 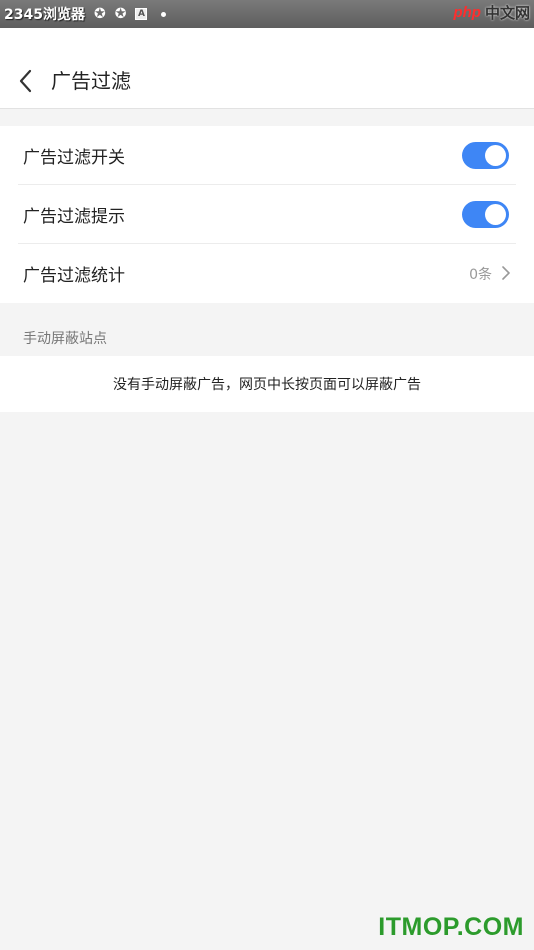 I want to click on page-title: 广告过滤, so click(x=91, y=81).